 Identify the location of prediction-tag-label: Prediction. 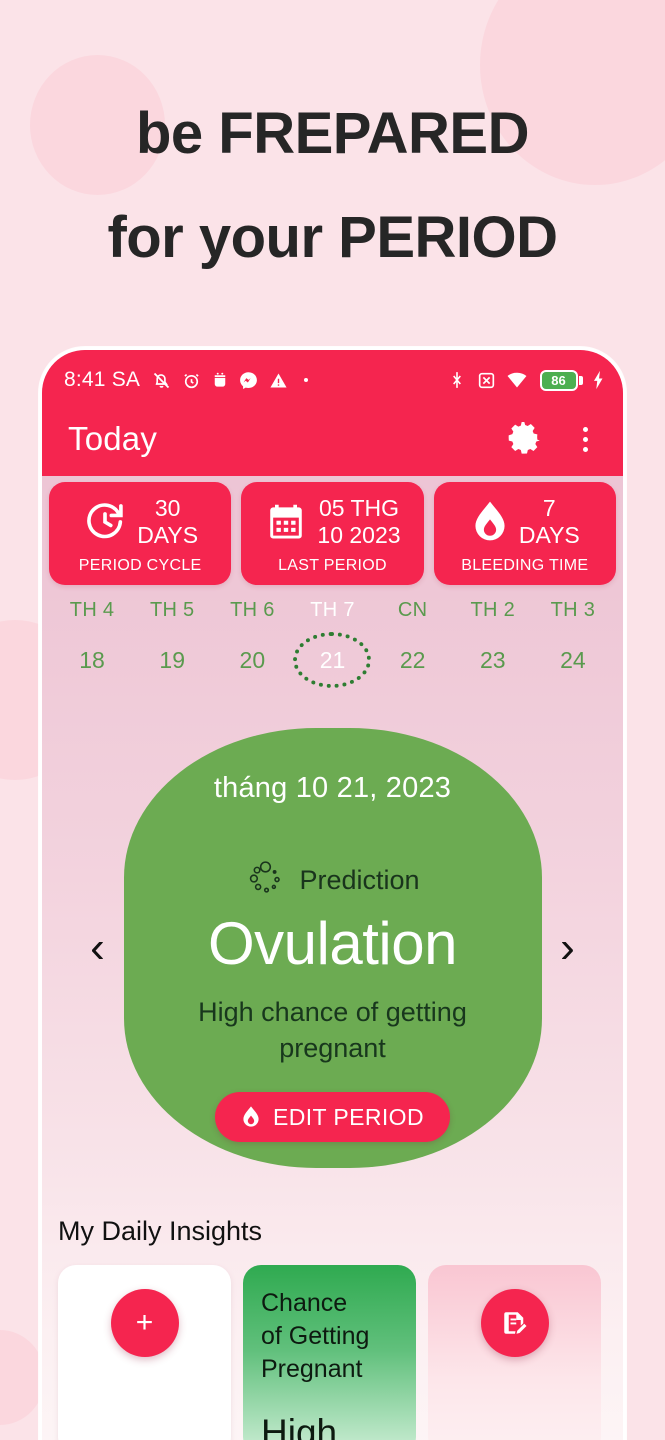
(359, 880).